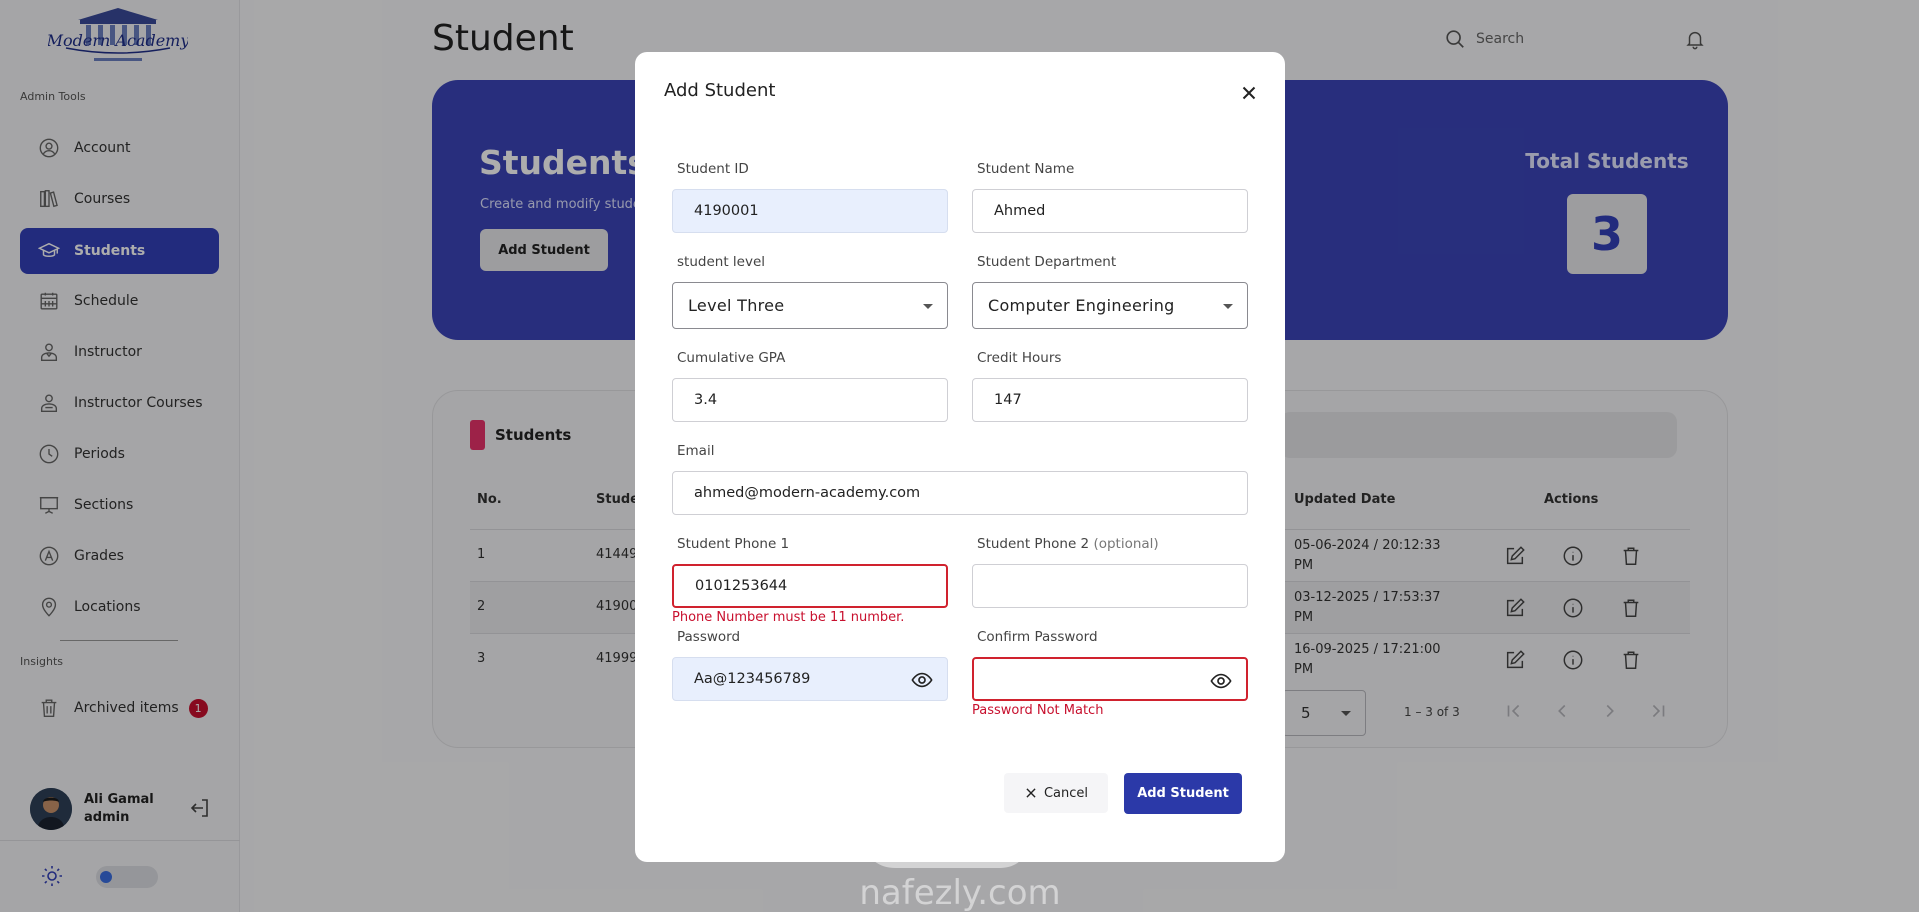 Image resolution: width=1919 pixels, height=912 pixels. I want to click on dialog-title: Add Student, so click(720, 90).